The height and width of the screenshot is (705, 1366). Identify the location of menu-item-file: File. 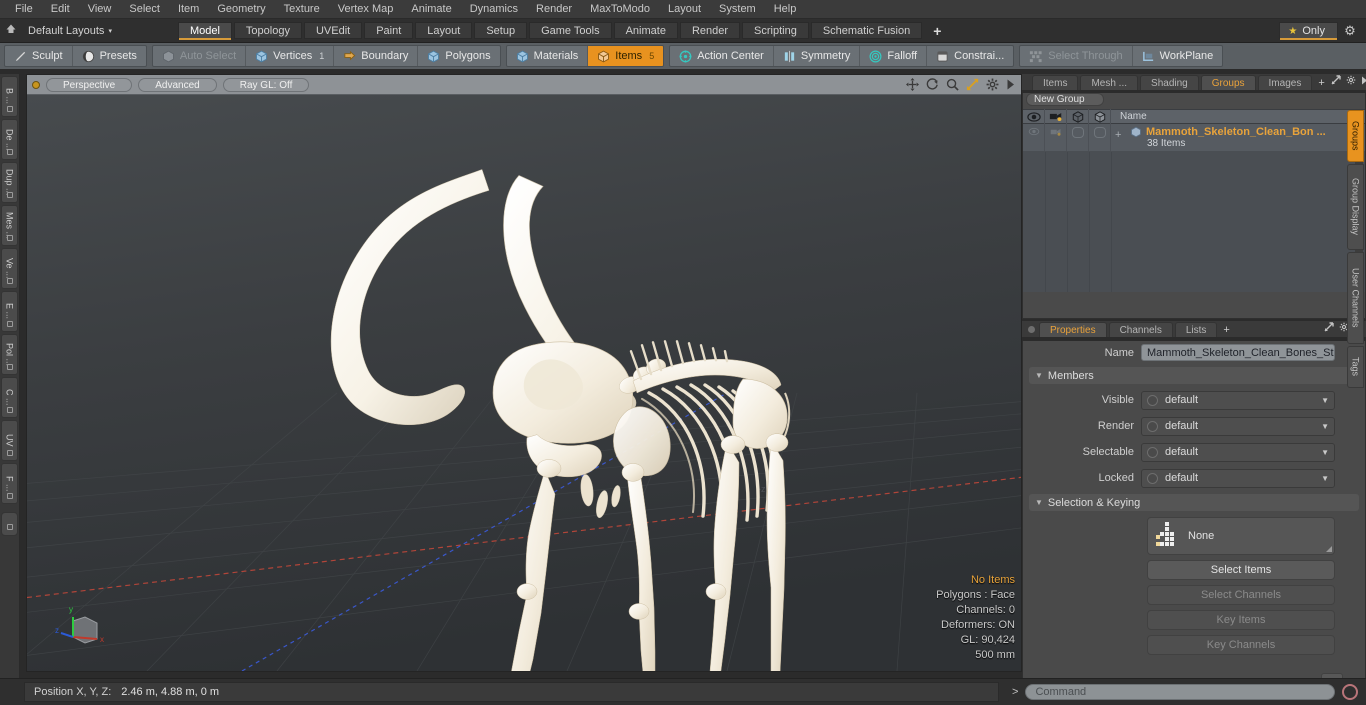
(24, 9).